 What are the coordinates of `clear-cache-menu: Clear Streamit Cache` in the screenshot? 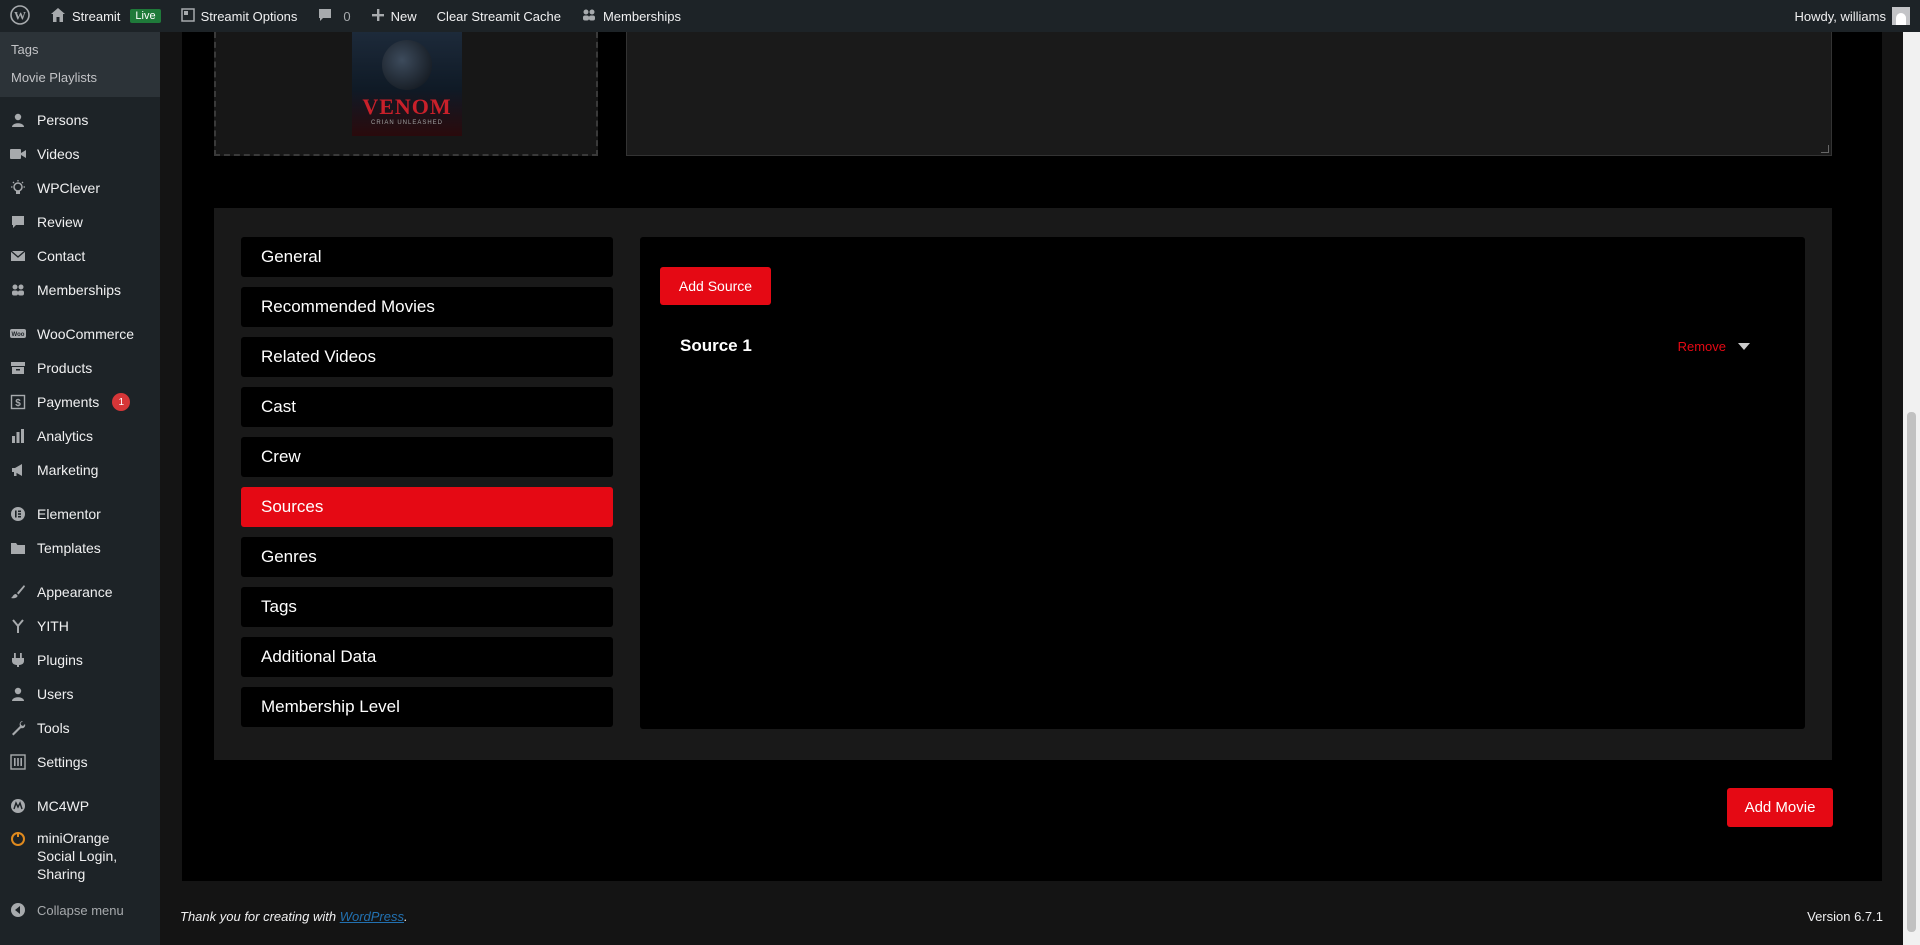 It's located at (499, 16).